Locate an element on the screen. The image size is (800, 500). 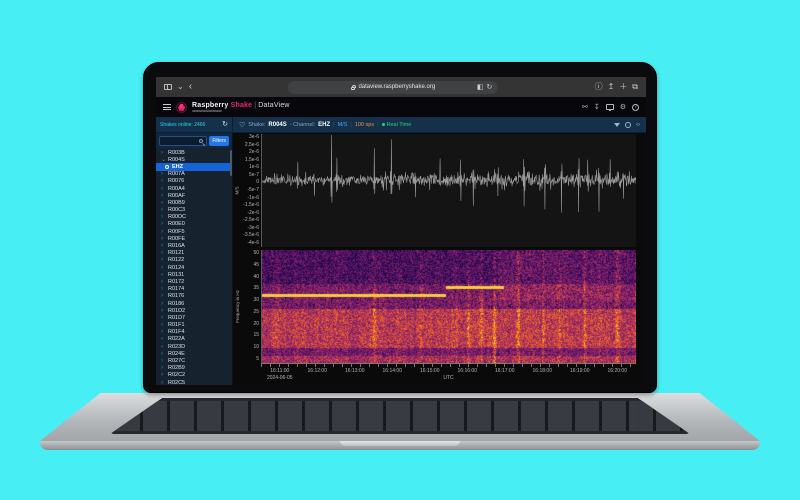
globe-icon is located at coordinates (628, 124).